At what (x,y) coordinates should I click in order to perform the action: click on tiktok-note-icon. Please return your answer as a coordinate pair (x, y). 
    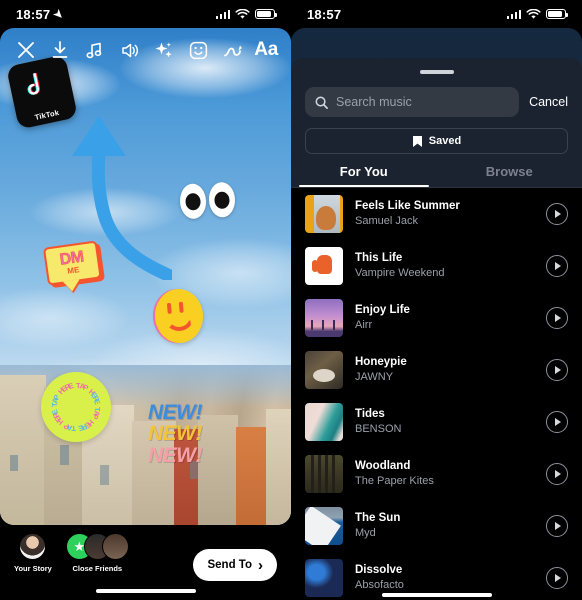
    Looking at the image, I should click on (33, 83).